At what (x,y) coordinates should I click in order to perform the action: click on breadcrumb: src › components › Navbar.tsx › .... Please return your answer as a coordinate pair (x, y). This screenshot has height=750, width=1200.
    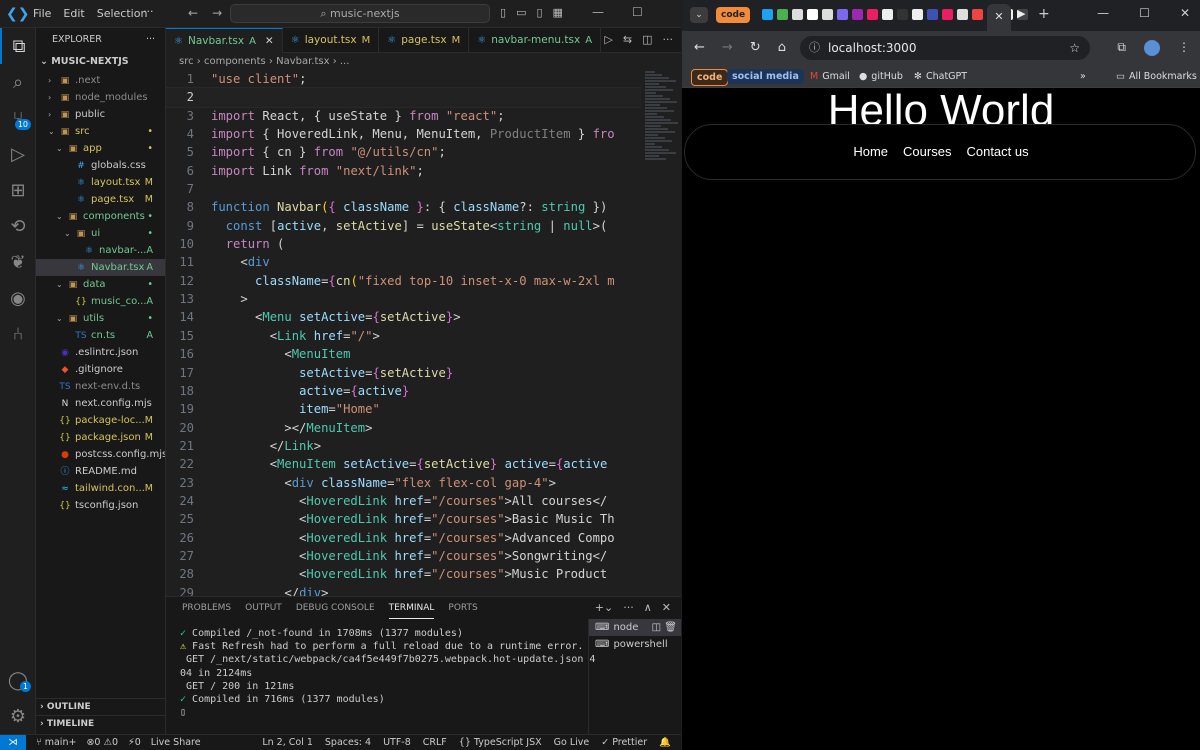
    Looking at the image, I should click on (423, 61).